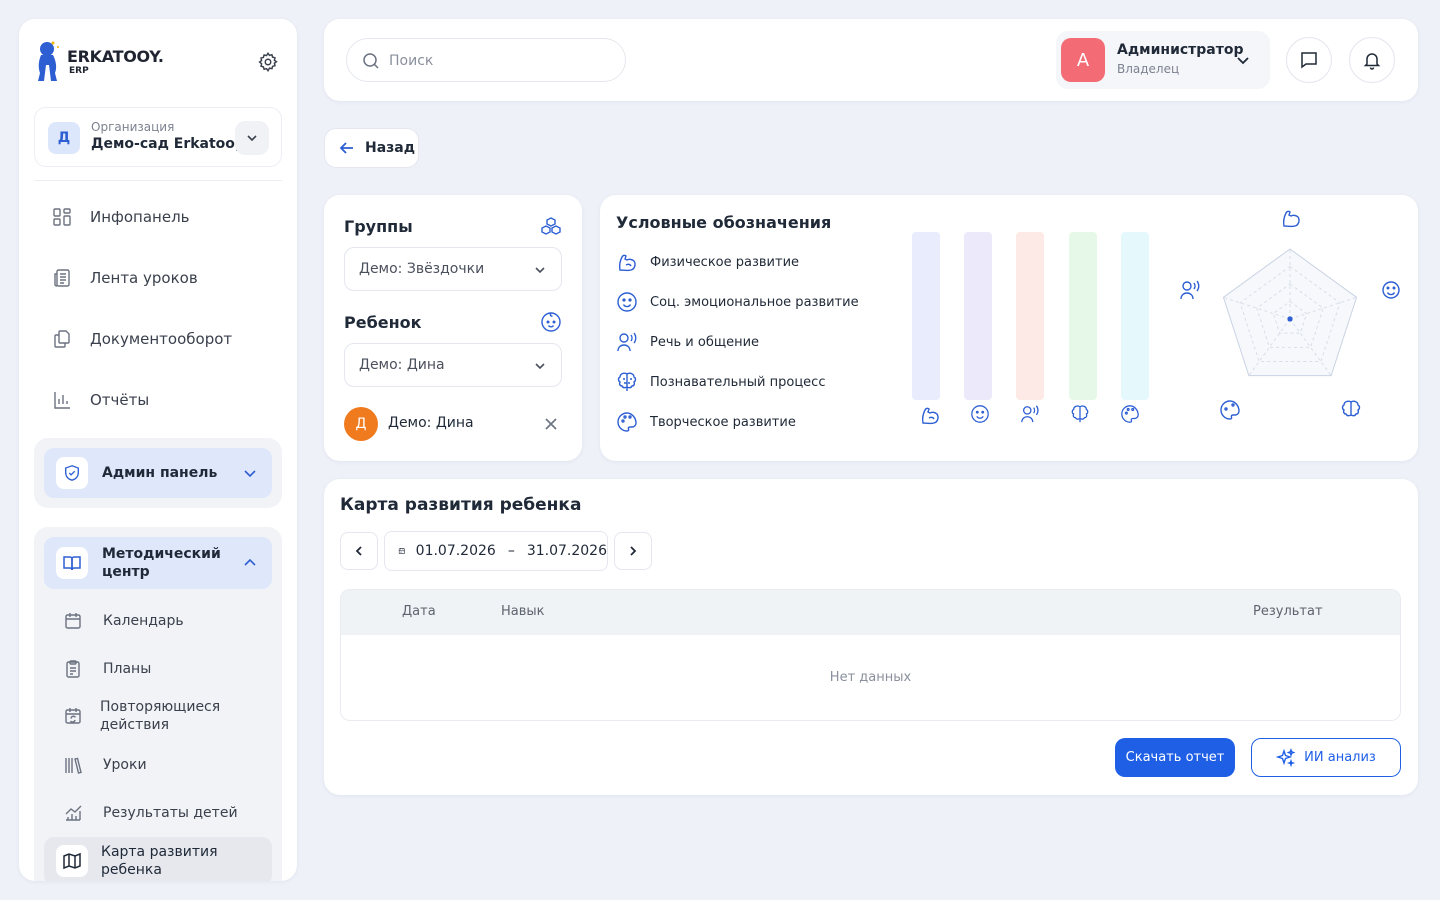 Image resolution: width=1440 pixels, height=900 pixels. Describe the element at coordinates (143, 621) in the screenshot. I see `sidebar-item-label: Календарь` at that location.